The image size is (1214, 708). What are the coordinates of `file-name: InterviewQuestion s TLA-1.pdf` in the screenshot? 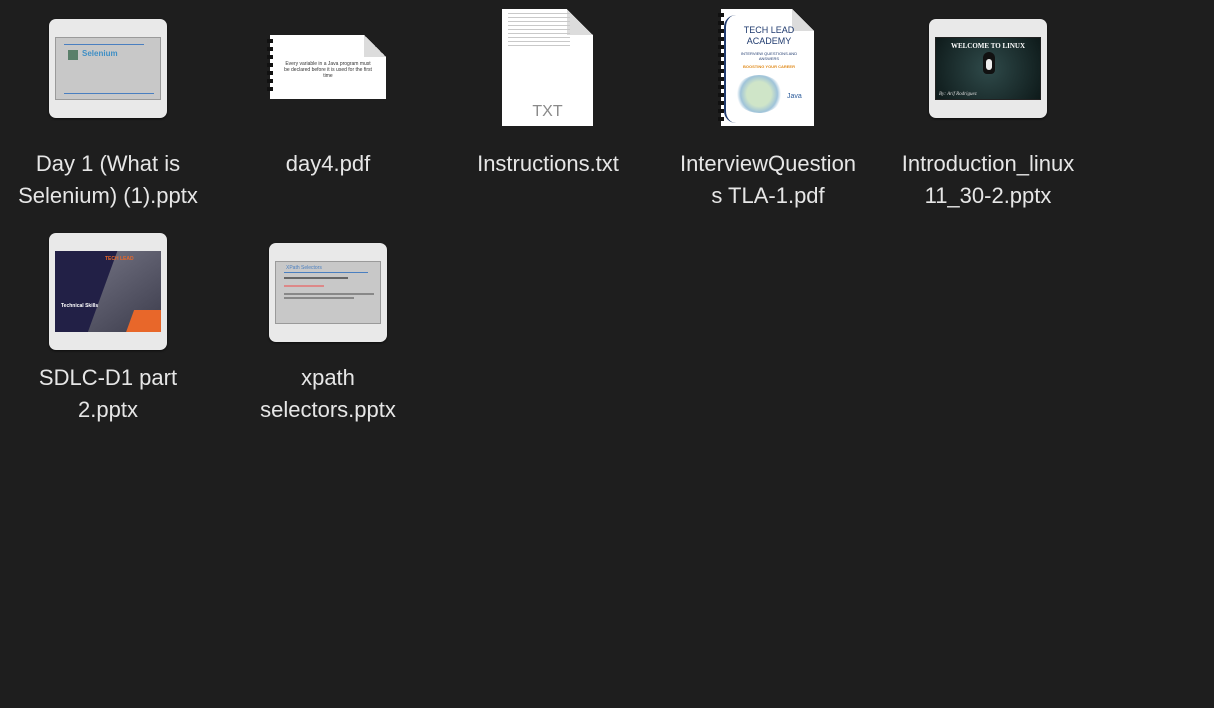 It's located at (768, 179).